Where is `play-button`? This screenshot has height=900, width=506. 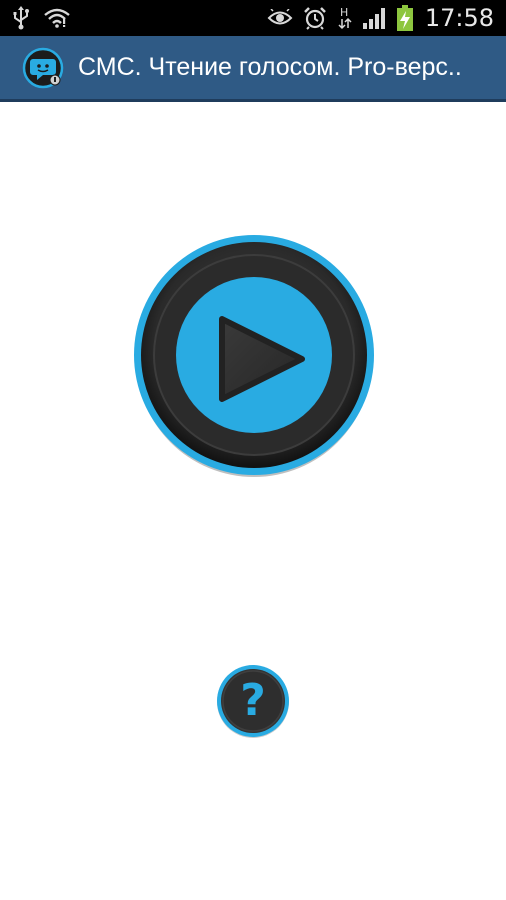 play-button is located at coordinates (254, 355).